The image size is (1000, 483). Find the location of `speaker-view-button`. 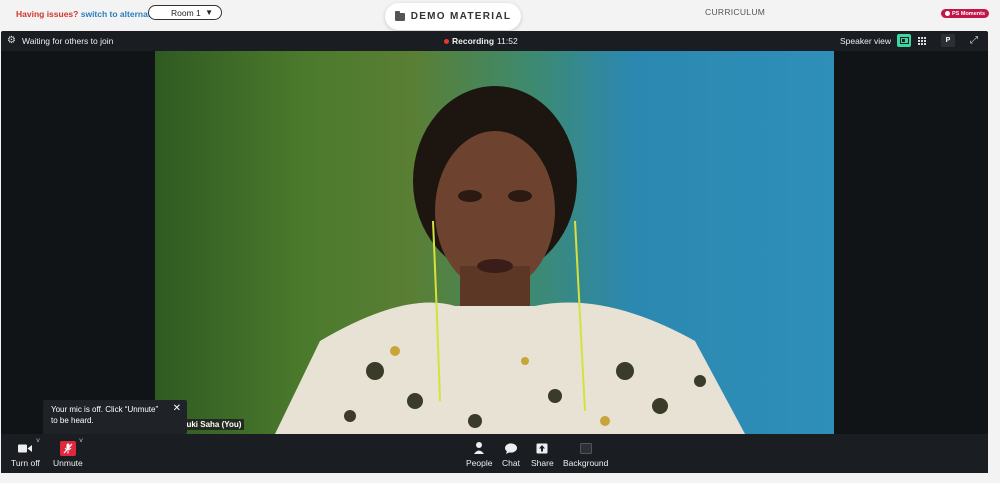

speaker-view-button is located at coordinates (904, 40).